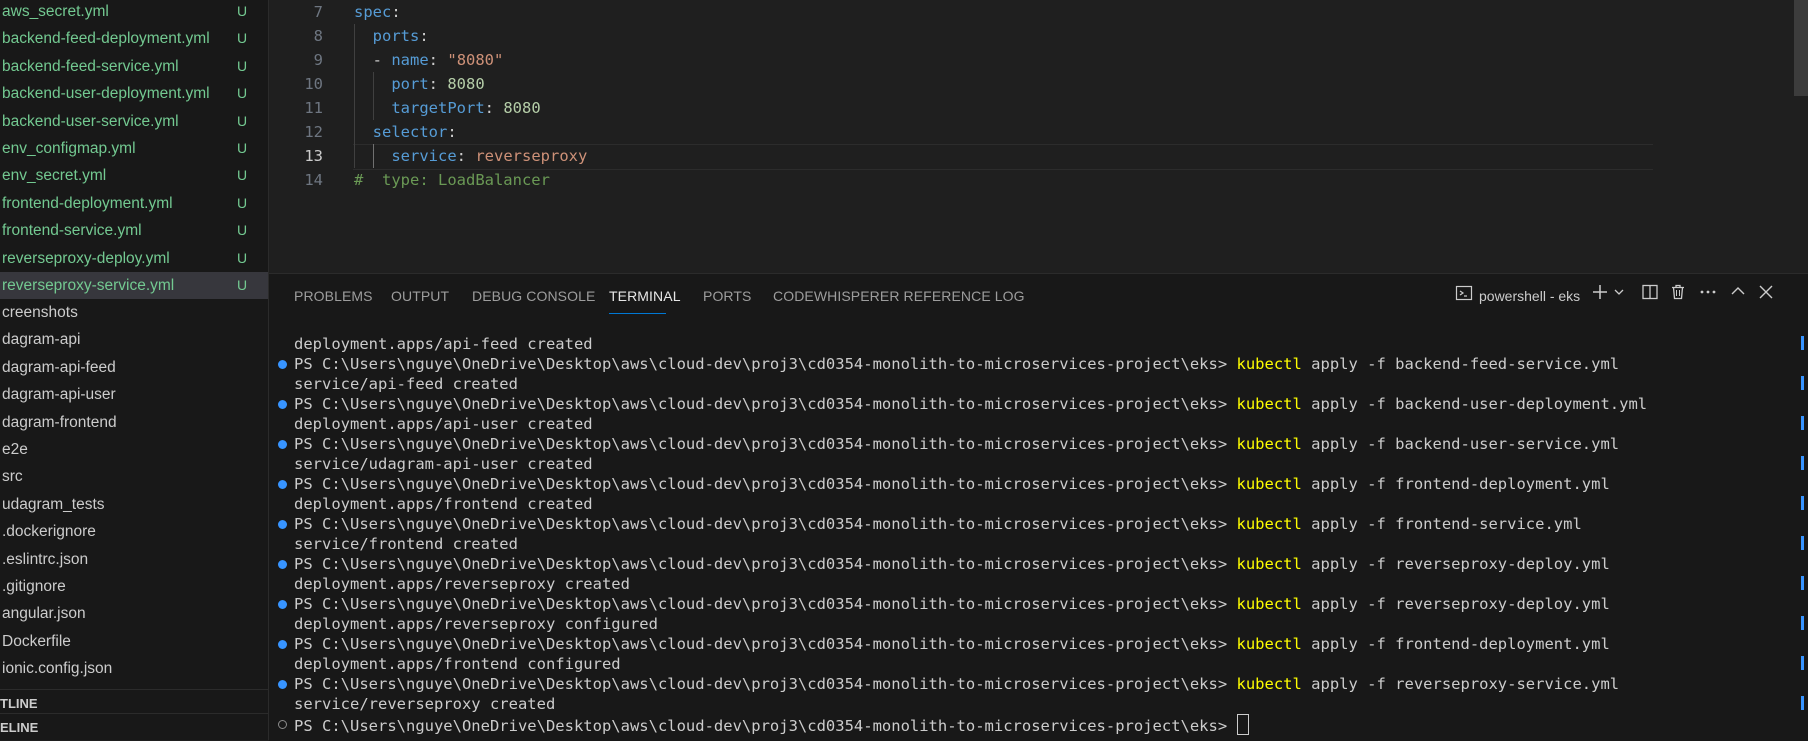 The width and height of the screenshot is (1808, 741). What do you see at coordinates (1464, 296) in the screenshot?
I see `terminal-icon` at bounding box center [1464, 296].